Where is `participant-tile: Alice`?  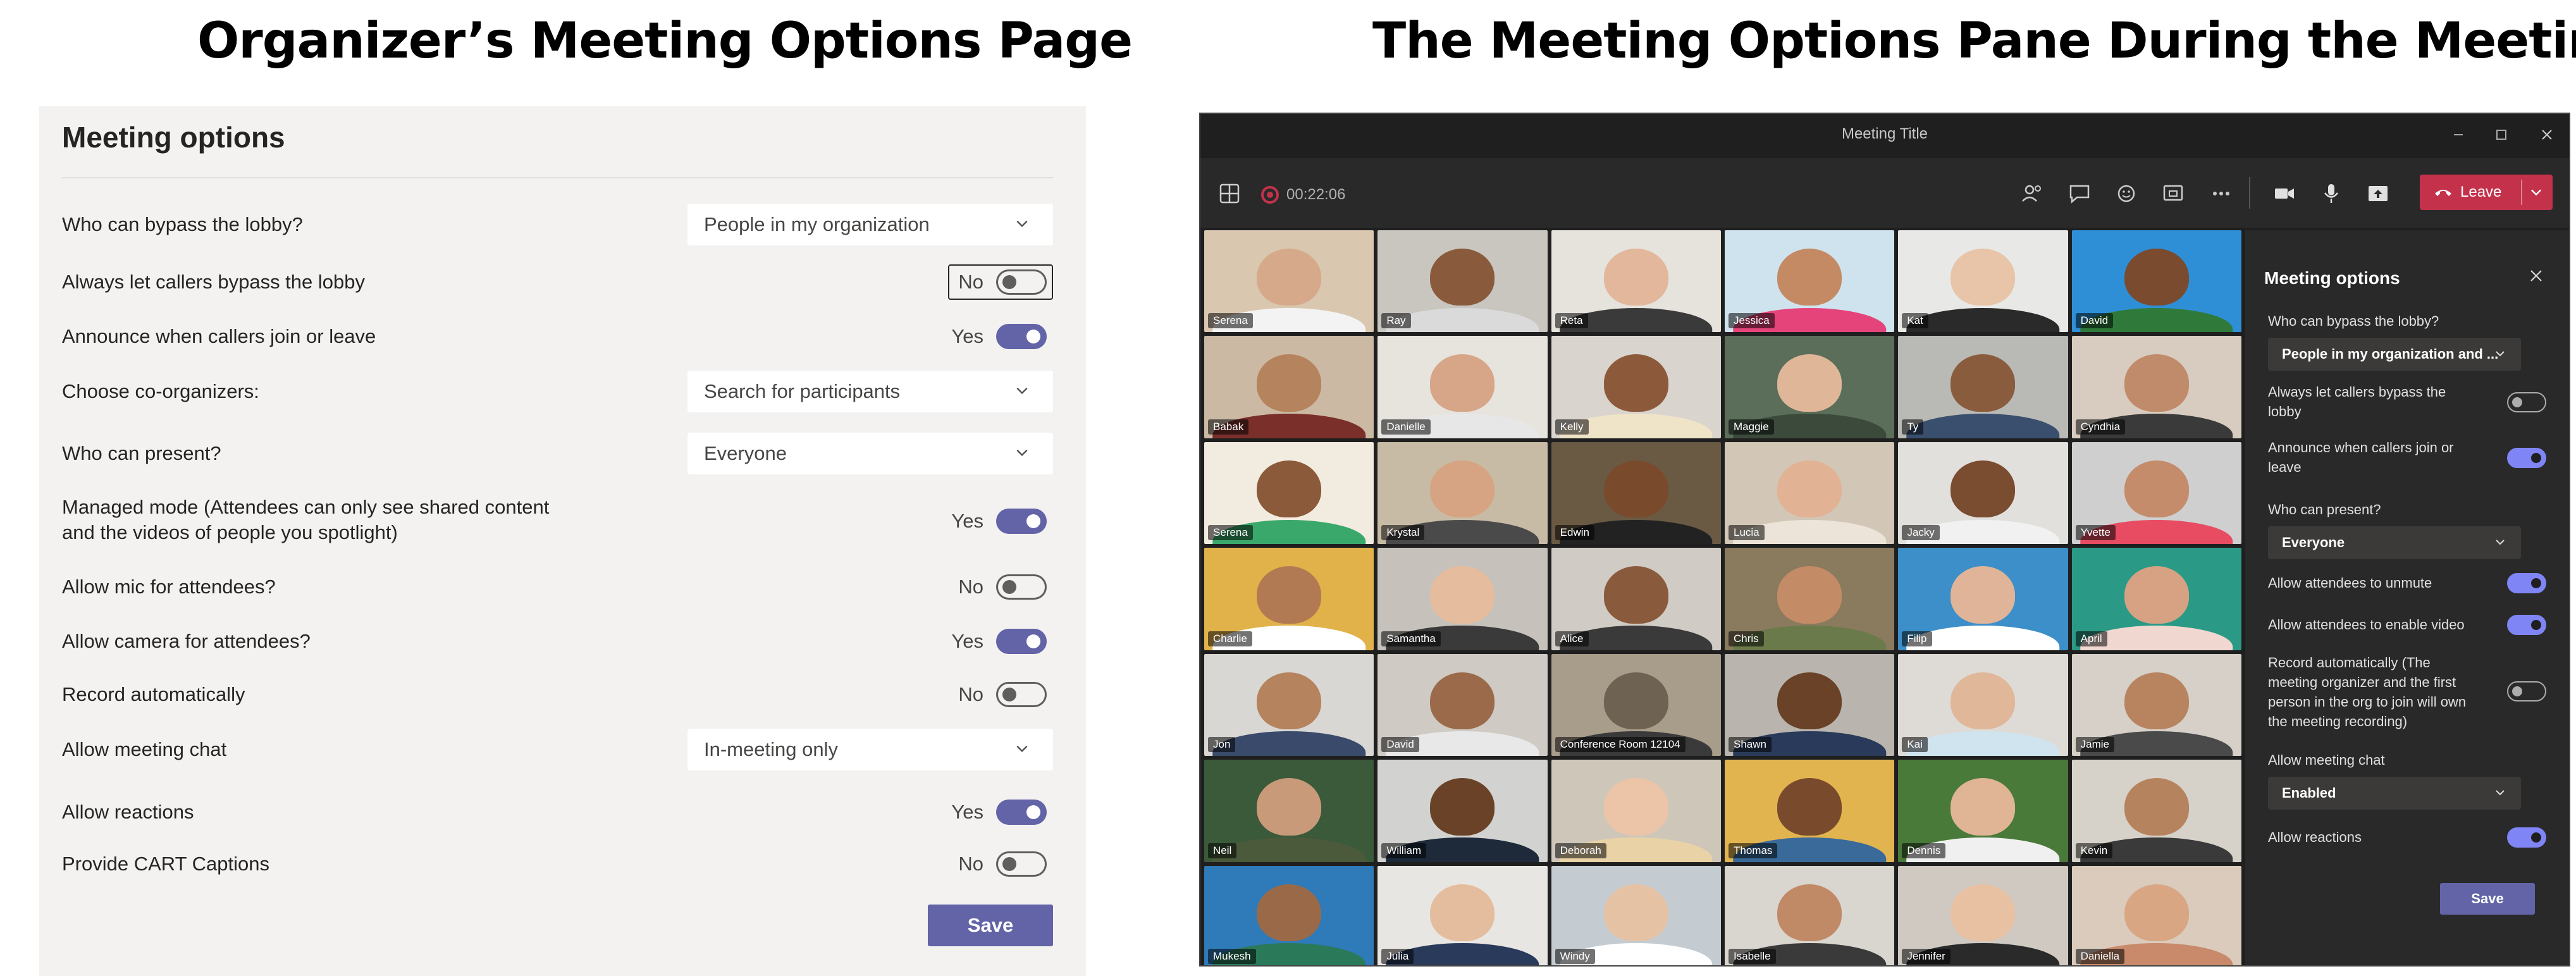
participant-tile: Alice is located at coordinates (1636, 599).